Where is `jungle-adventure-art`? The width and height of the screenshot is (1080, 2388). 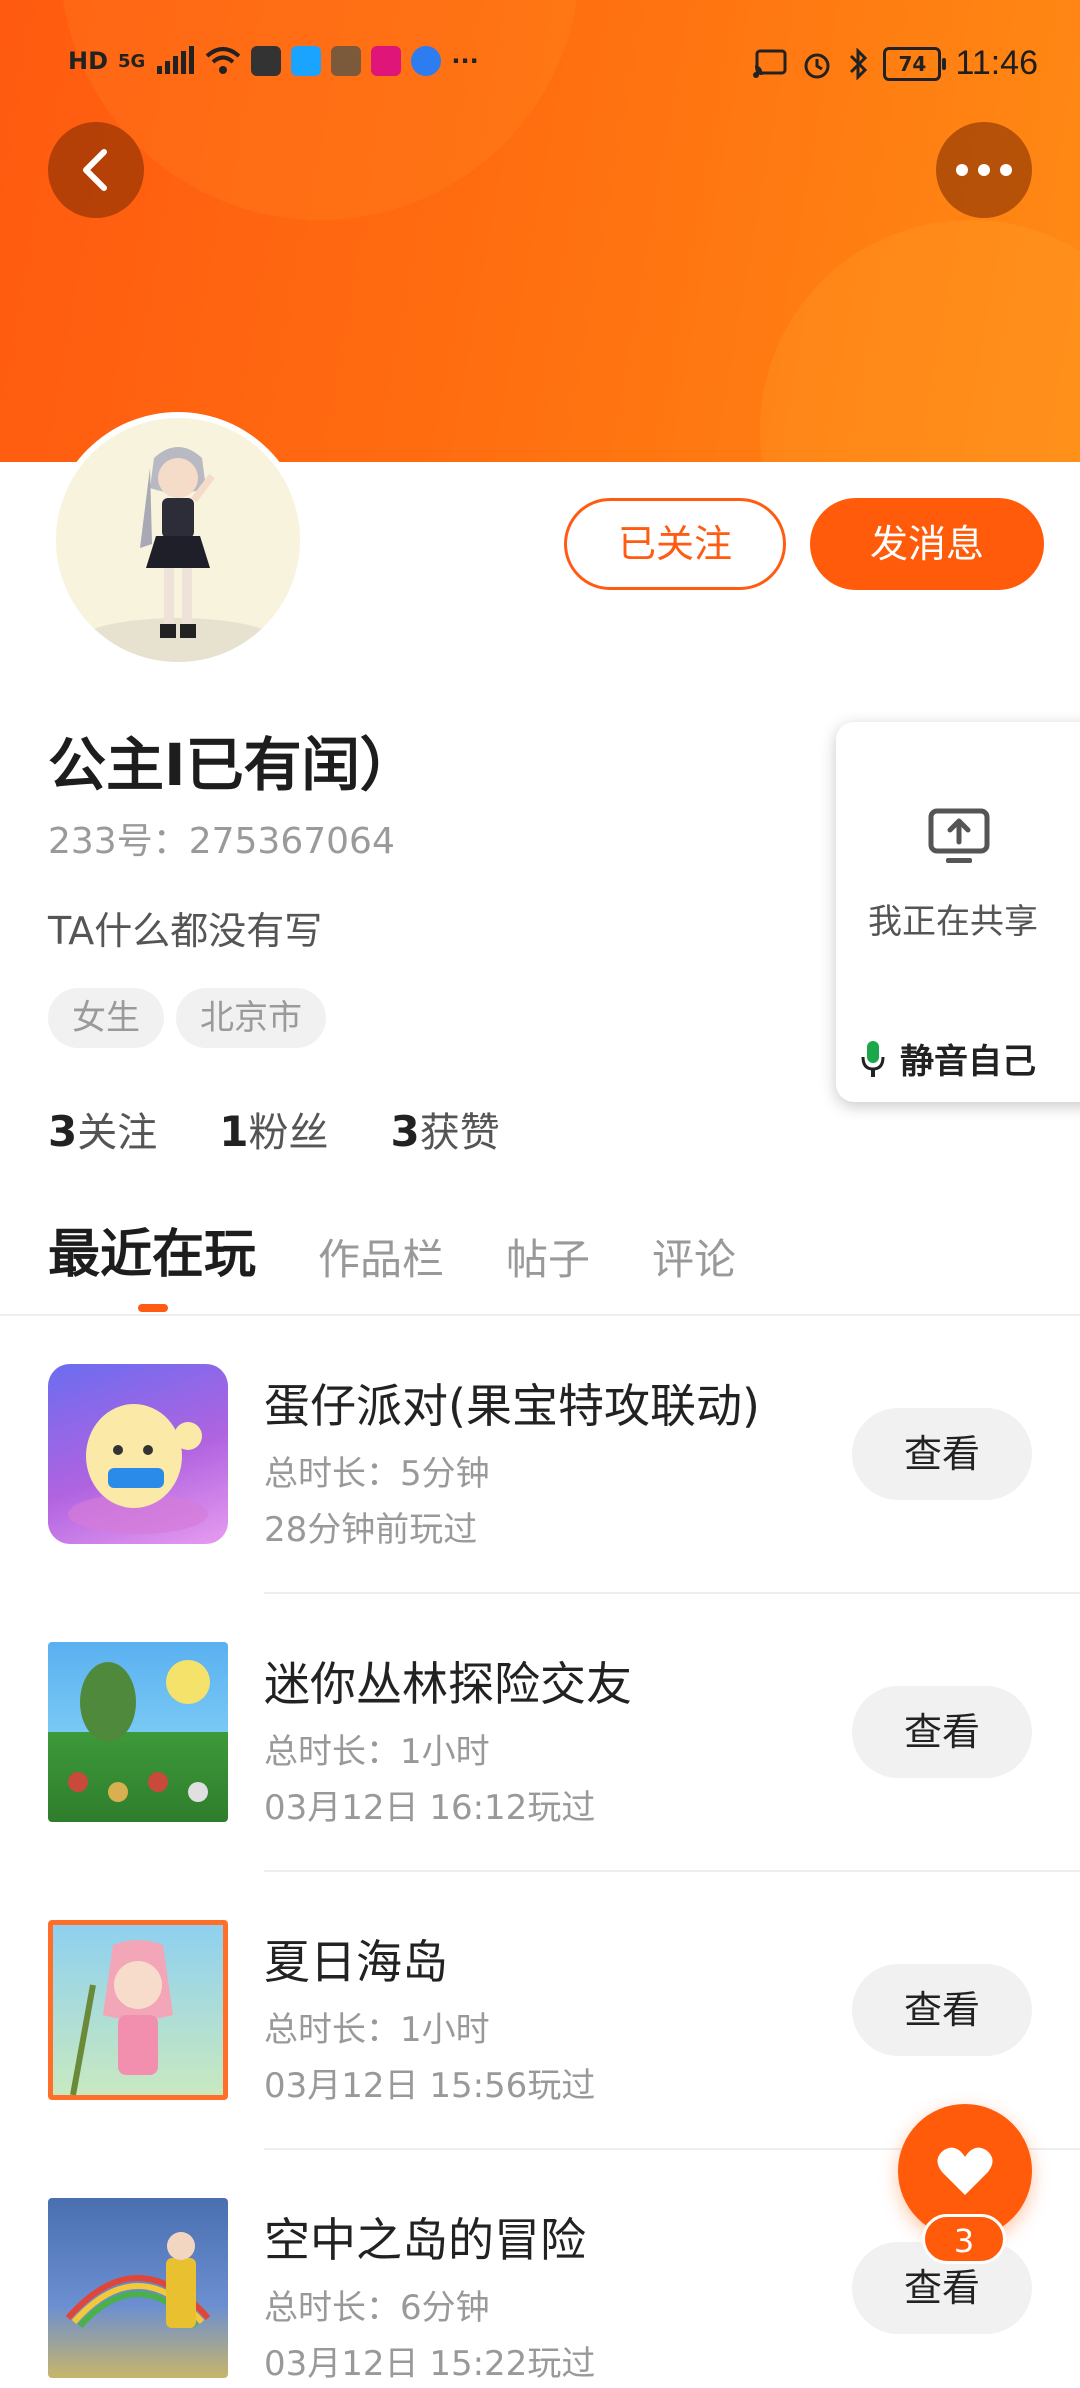
jungle-adventure-art is located at coordinates (139, 1731).